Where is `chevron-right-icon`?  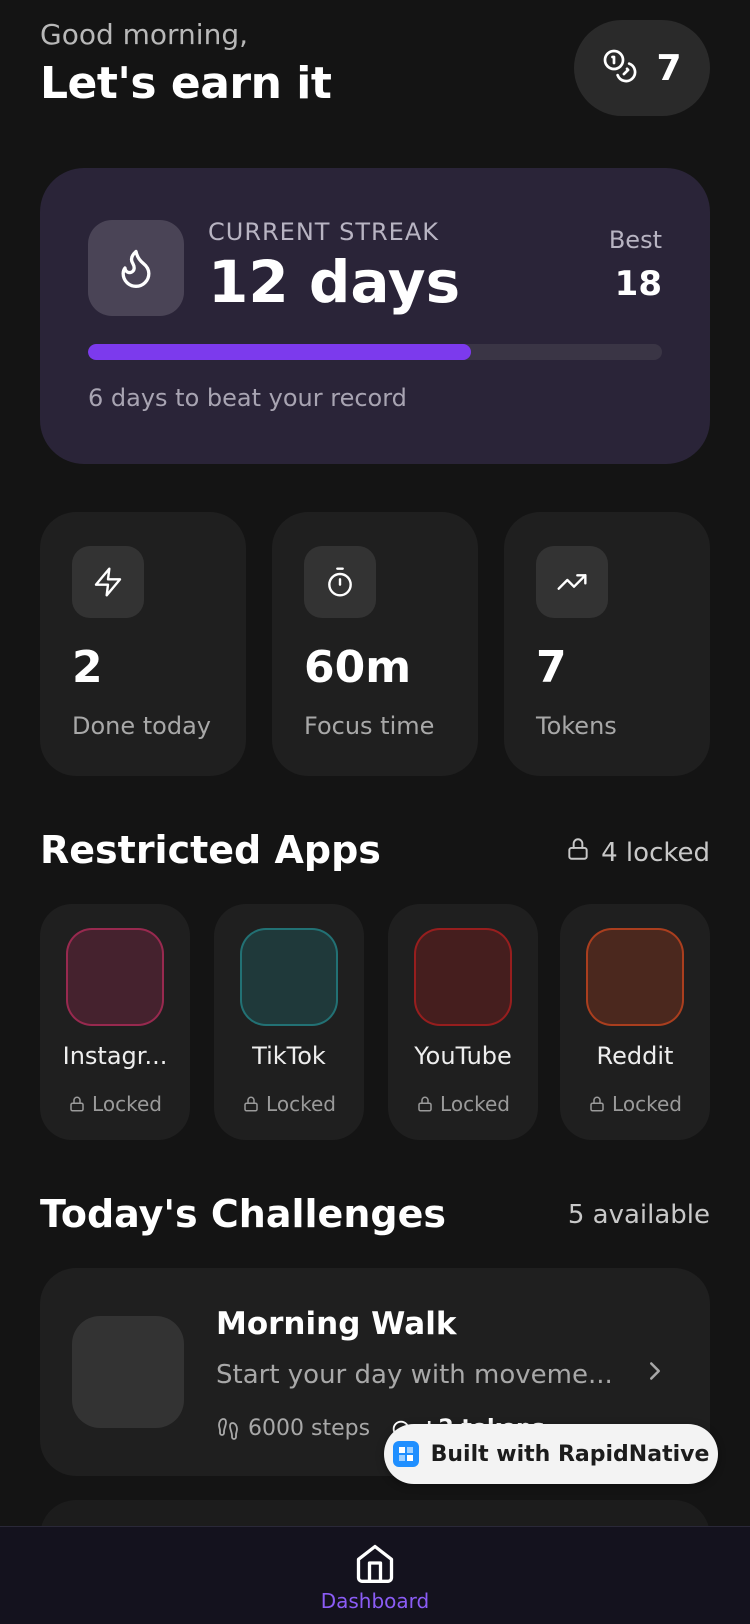 chevron-right-icon is located at coordinates (655, 1373).